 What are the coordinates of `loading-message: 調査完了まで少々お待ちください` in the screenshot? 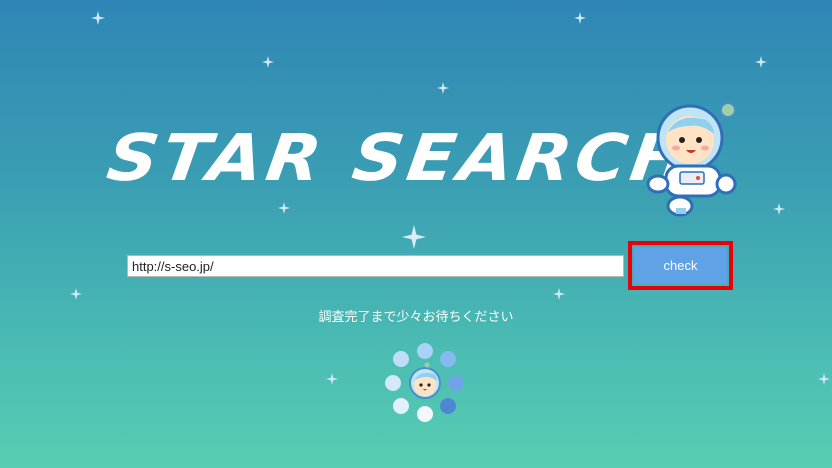 It's located at (416, 317).